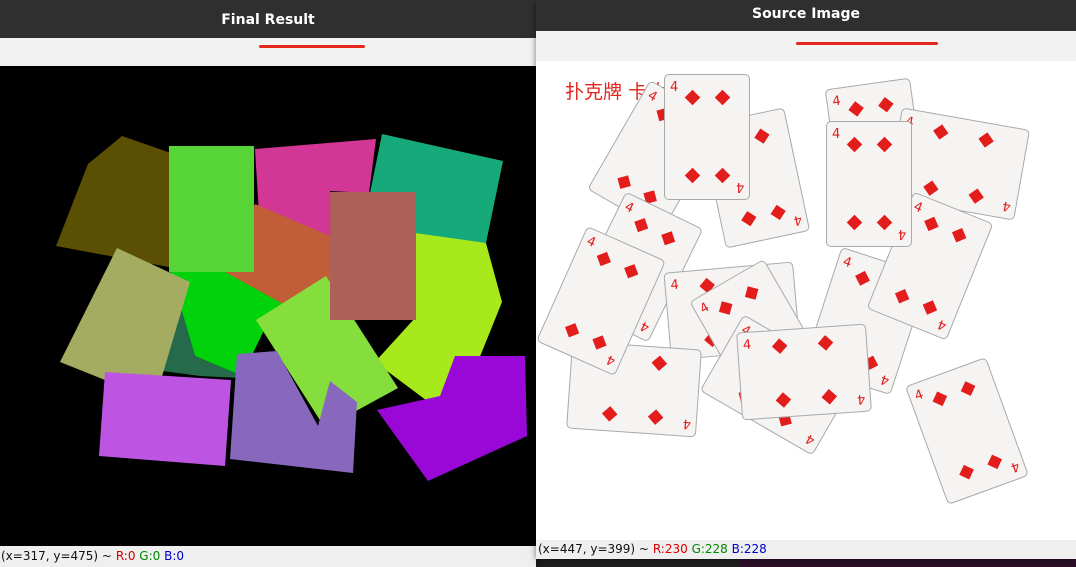 This screenshot has height=567, width=1076. I want to click on status-bar: (x=317, y=475) ~ R:0 G:0 B:0, so click(268, 556).